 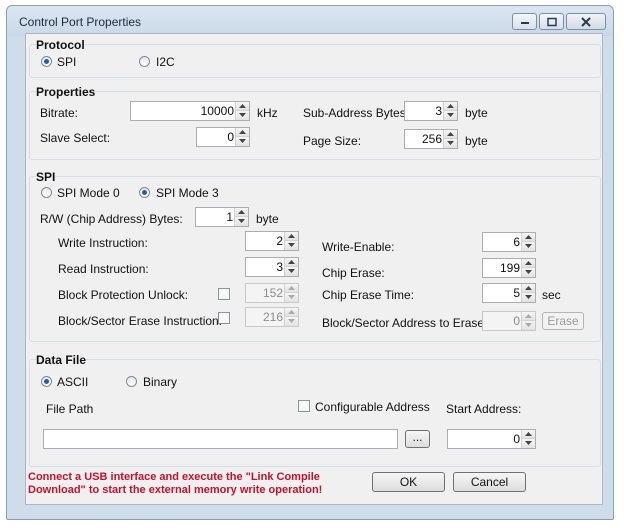 I want to click on page-size-up-arrow, so click(x=450, y=134).